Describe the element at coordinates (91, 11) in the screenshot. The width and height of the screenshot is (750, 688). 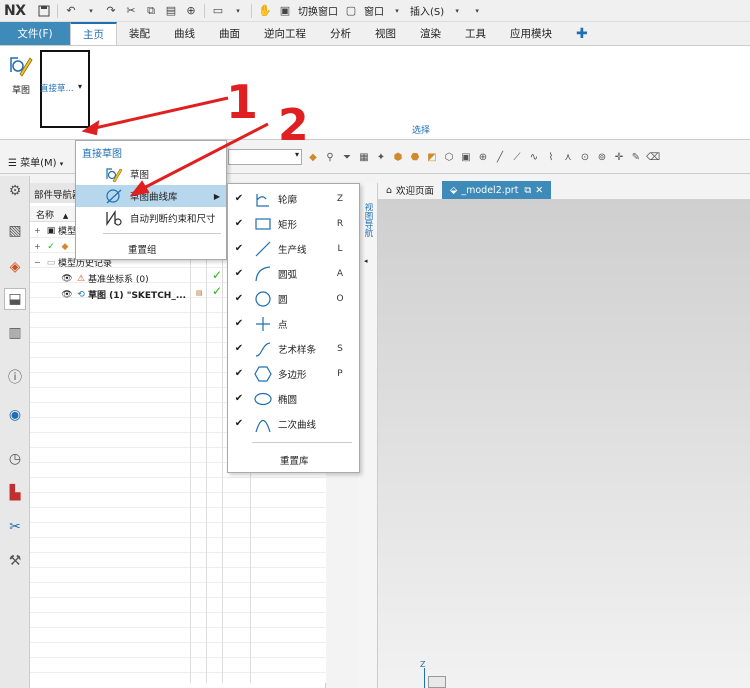
I see `undo-dropdown-icon: ▾` at that location.